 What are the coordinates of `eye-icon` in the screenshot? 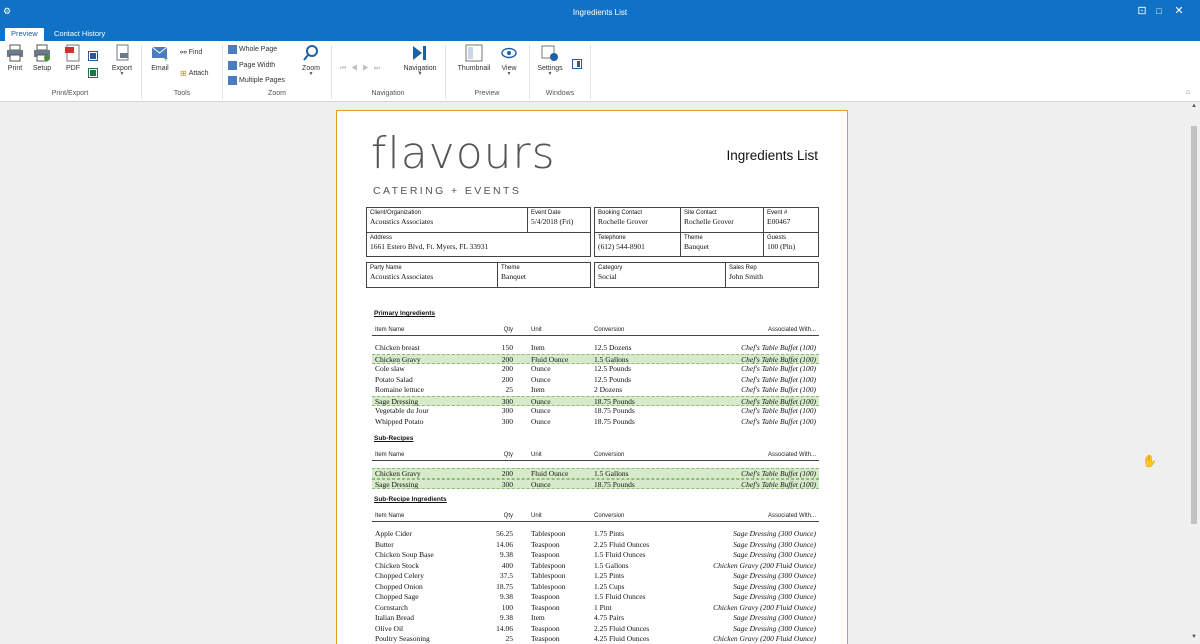 It's located at (509, 53).